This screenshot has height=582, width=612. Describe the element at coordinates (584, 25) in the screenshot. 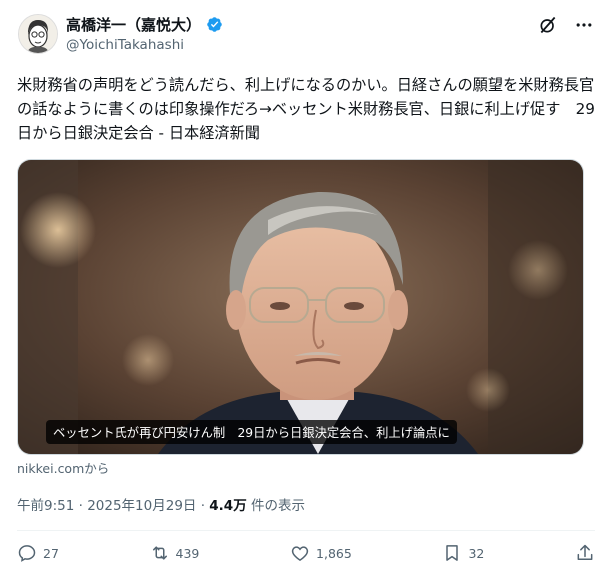

I see `more-options-icon` at that location.